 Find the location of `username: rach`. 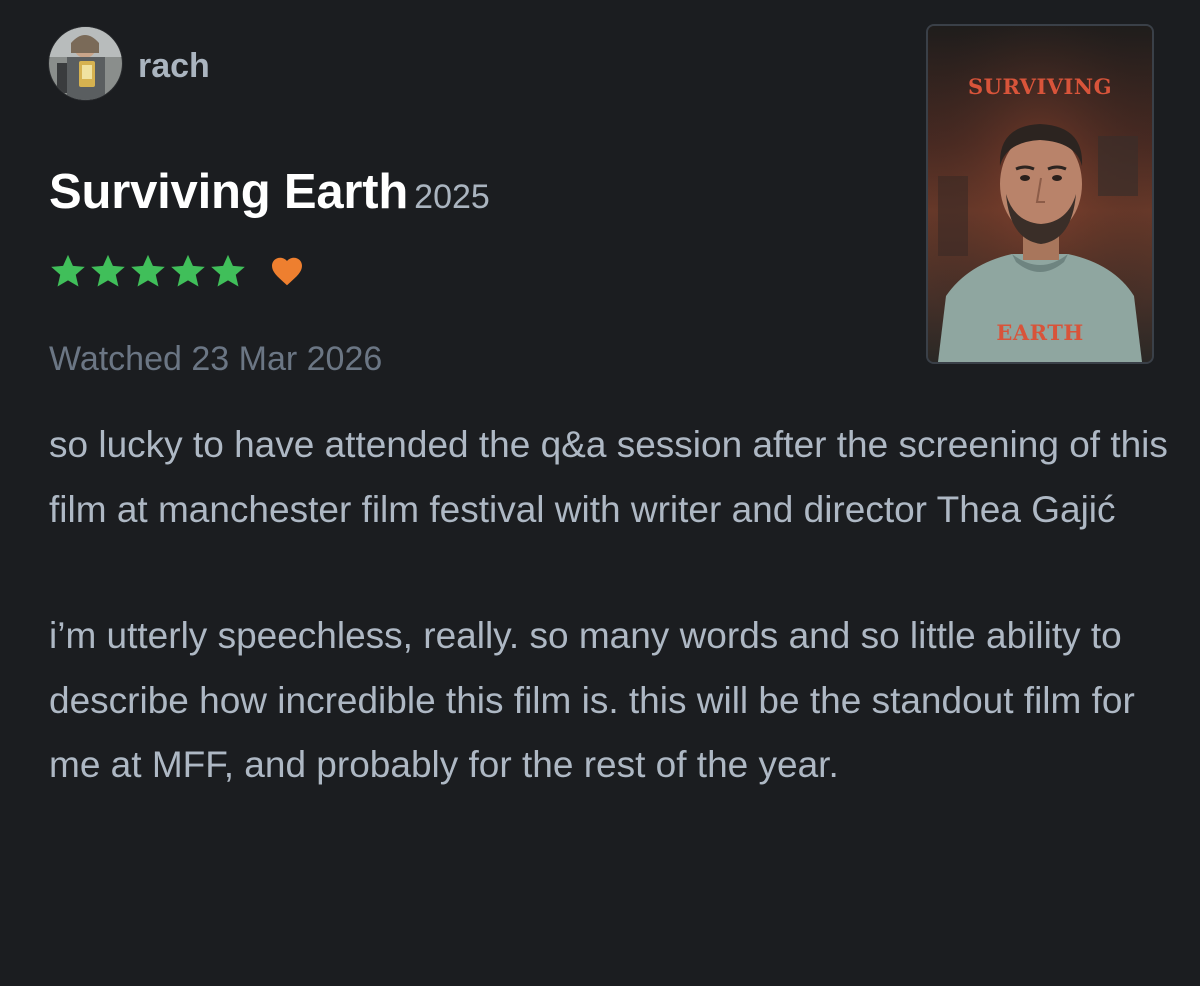

username: rach is located at coordinates (174, 66).